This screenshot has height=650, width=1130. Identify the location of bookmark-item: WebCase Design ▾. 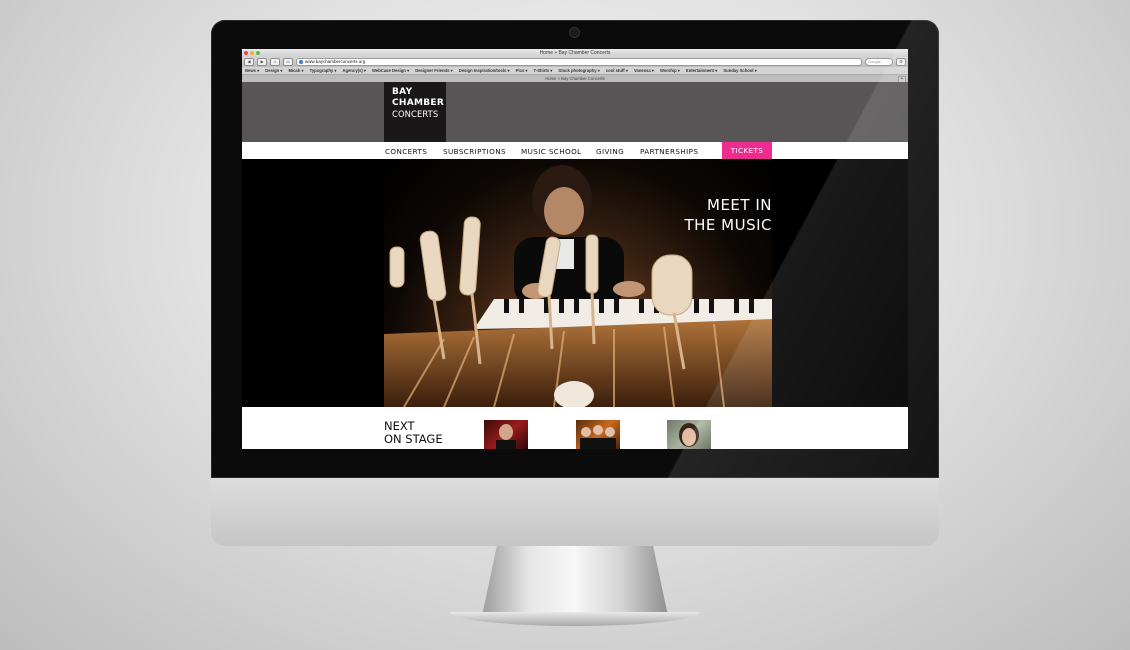
(390, 70).